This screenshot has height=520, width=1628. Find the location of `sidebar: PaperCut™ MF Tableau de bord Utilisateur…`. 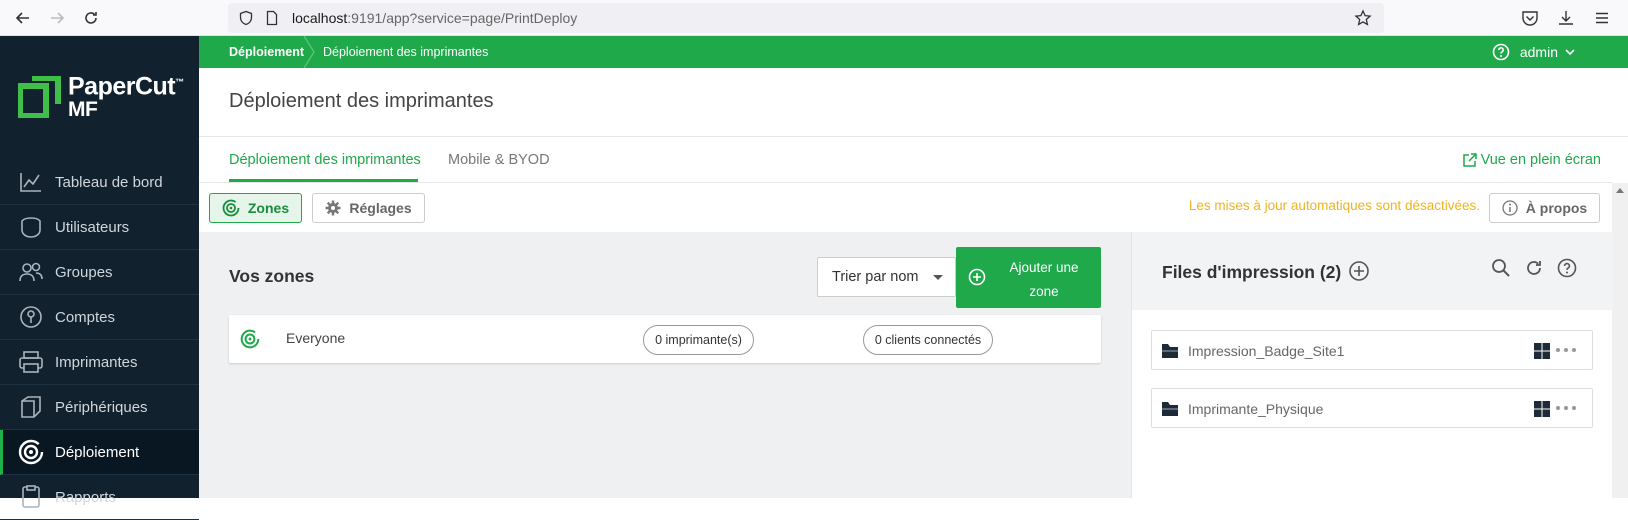

sidebar: PaperCut™ MF Tableau de bord Utilisateur… is located at coordinates (99, 278).